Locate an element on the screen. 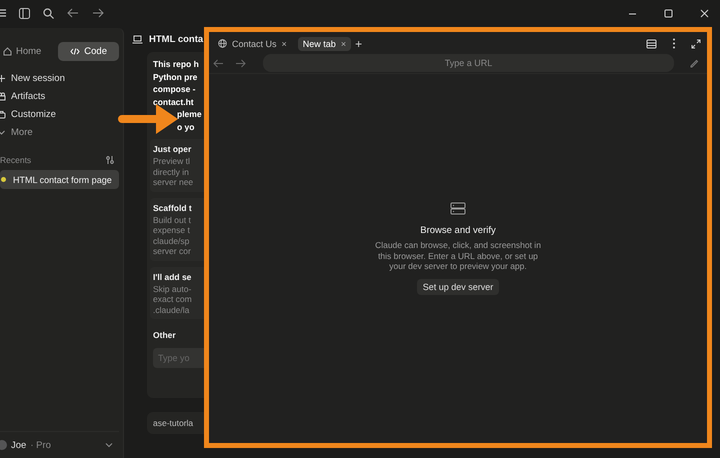  message-text: o yo is located at coordinates (186, 126).